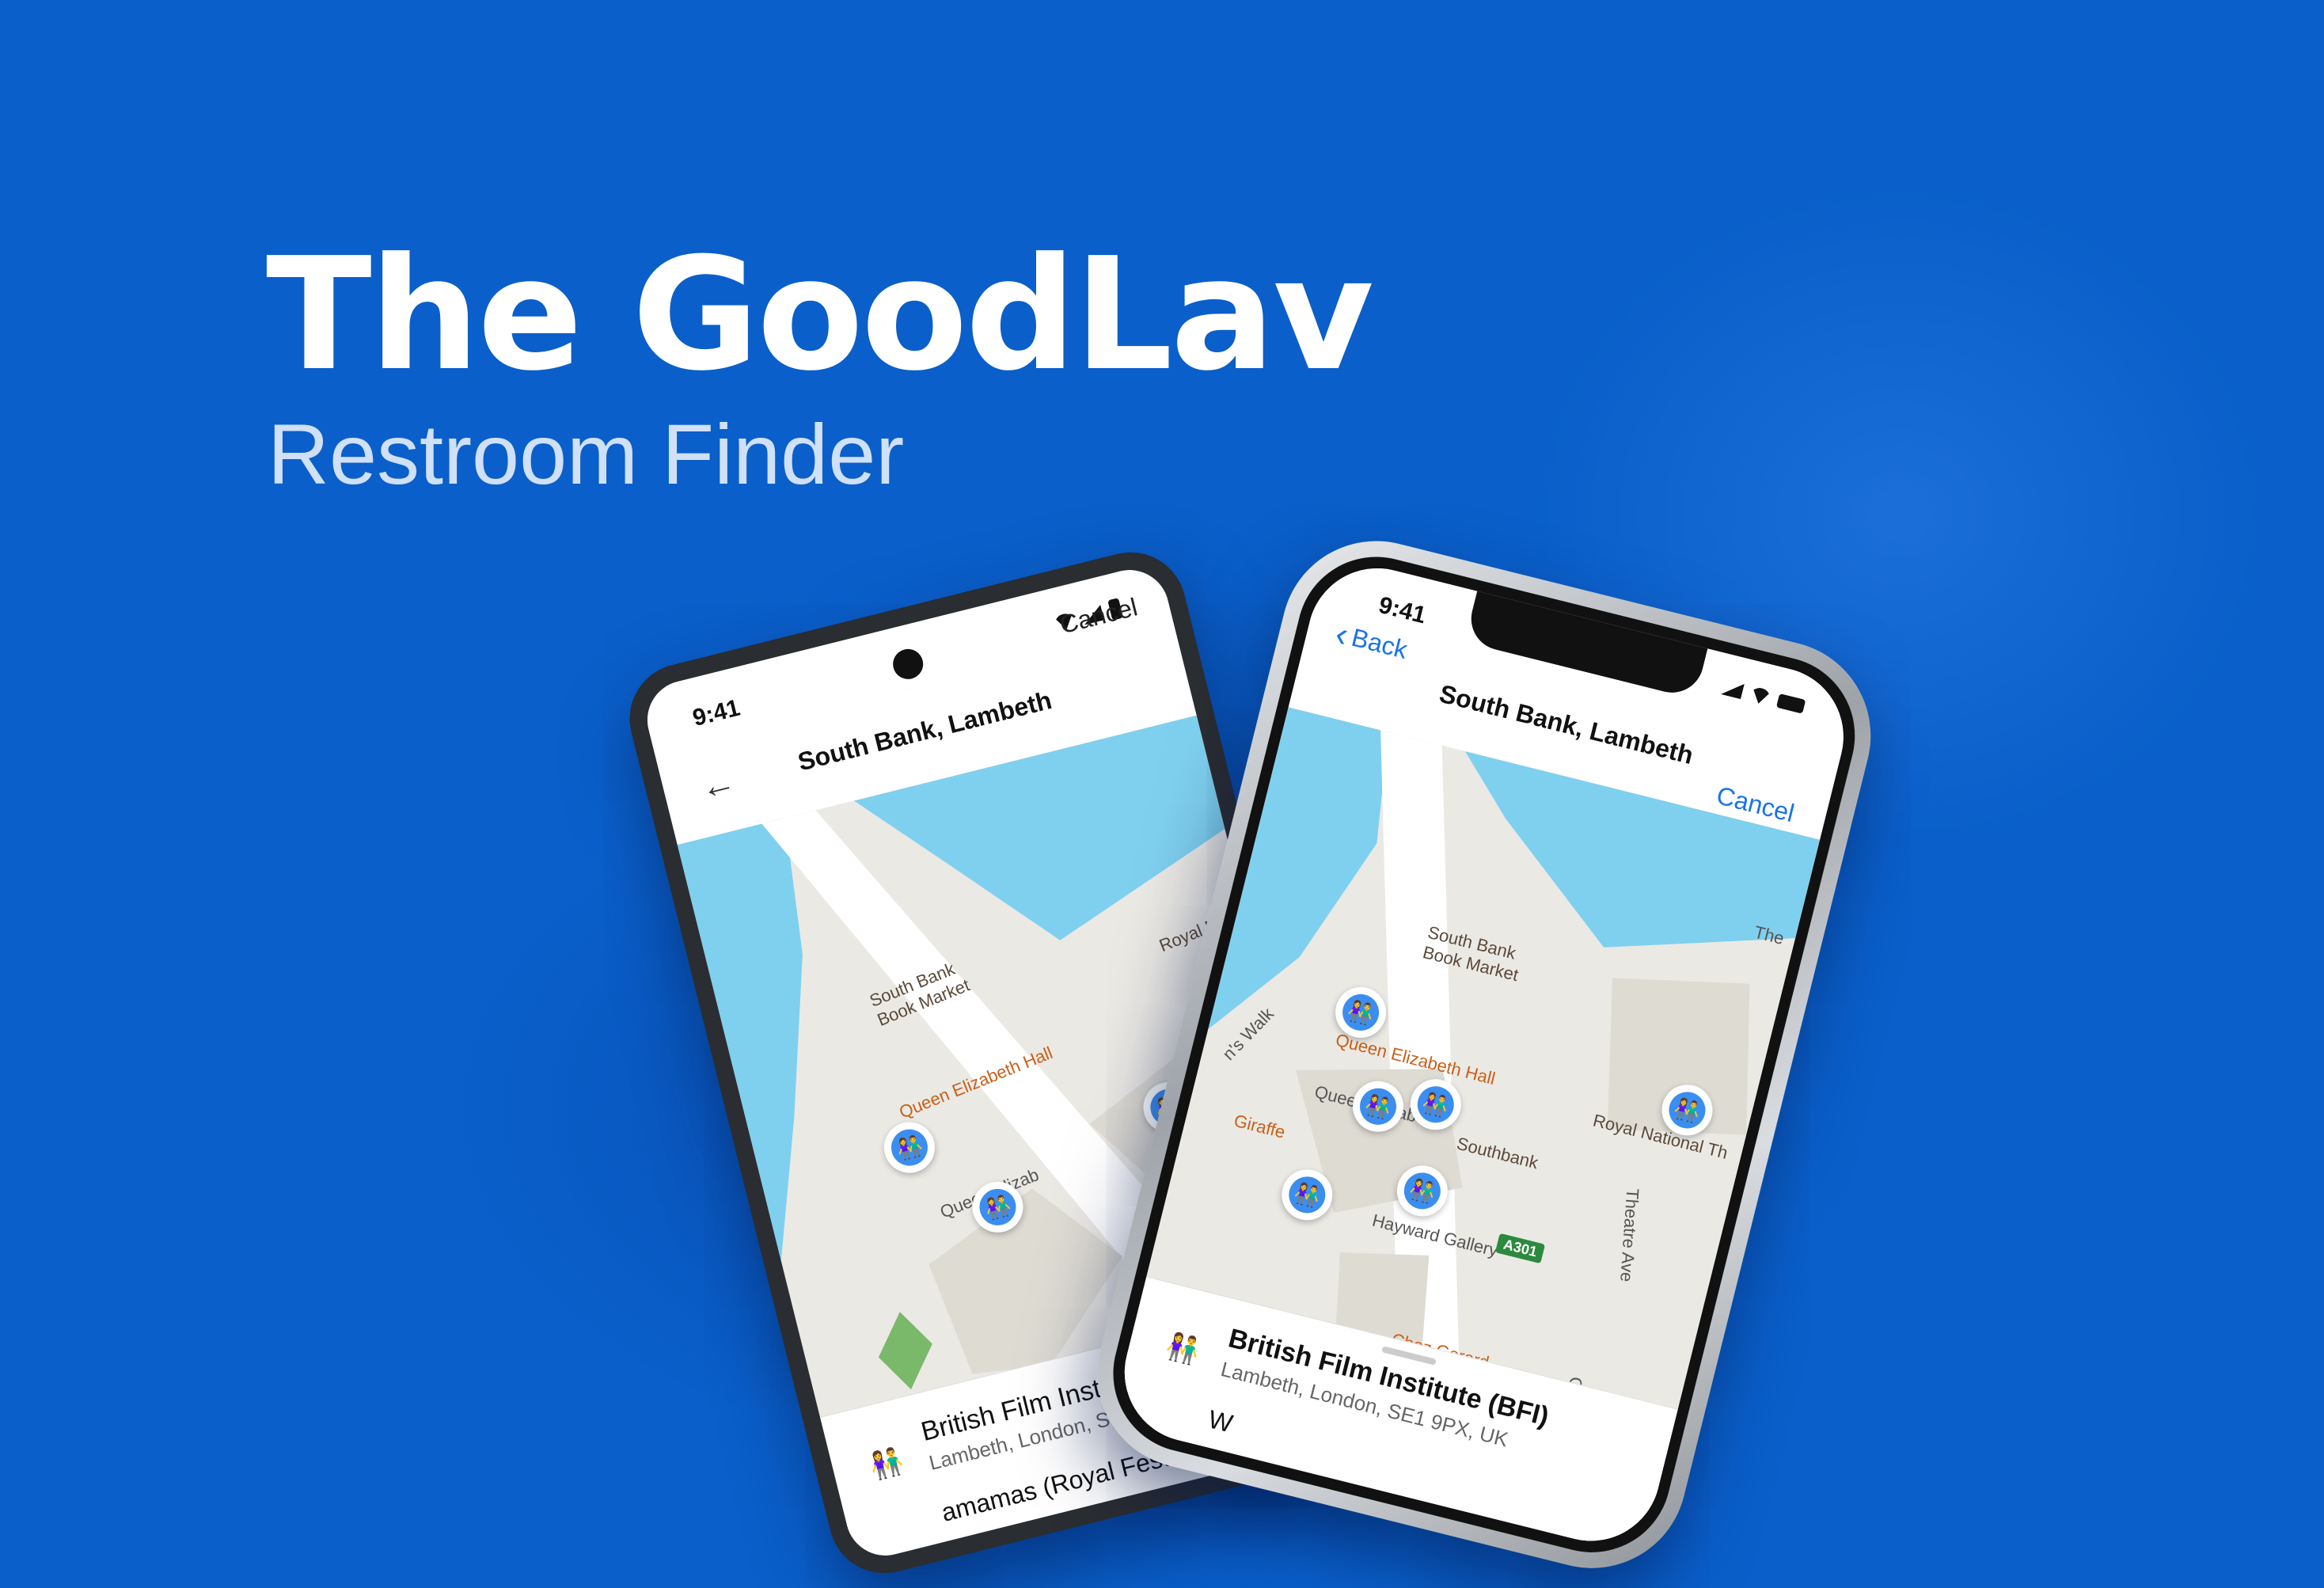 This screenshot has width=2324, height=1588. I want to click on signal-icon, so click(1733, 689).